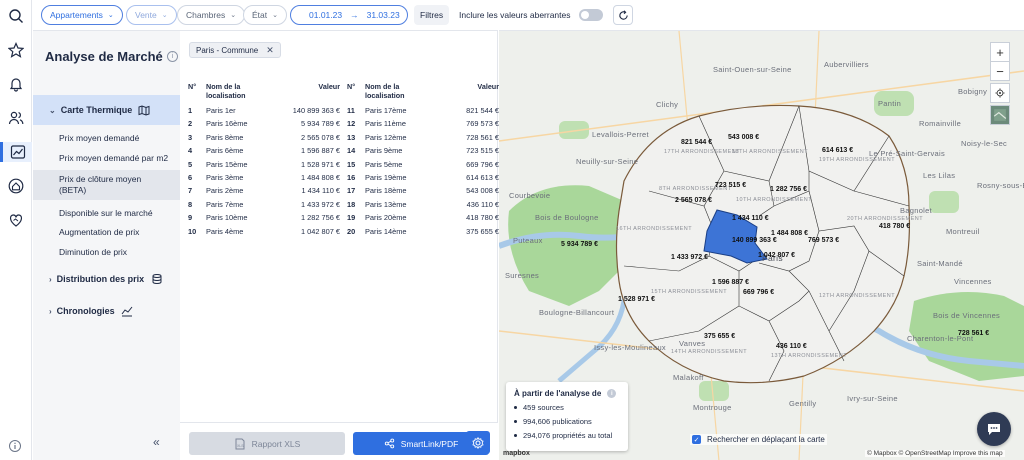 The height and width of the screenshot is (460, 1024). What do you see at coordinates (151, 15) in the screenshot?
I see `transaction-type-select: Vente ⌄` at bounding box center [151, 15].